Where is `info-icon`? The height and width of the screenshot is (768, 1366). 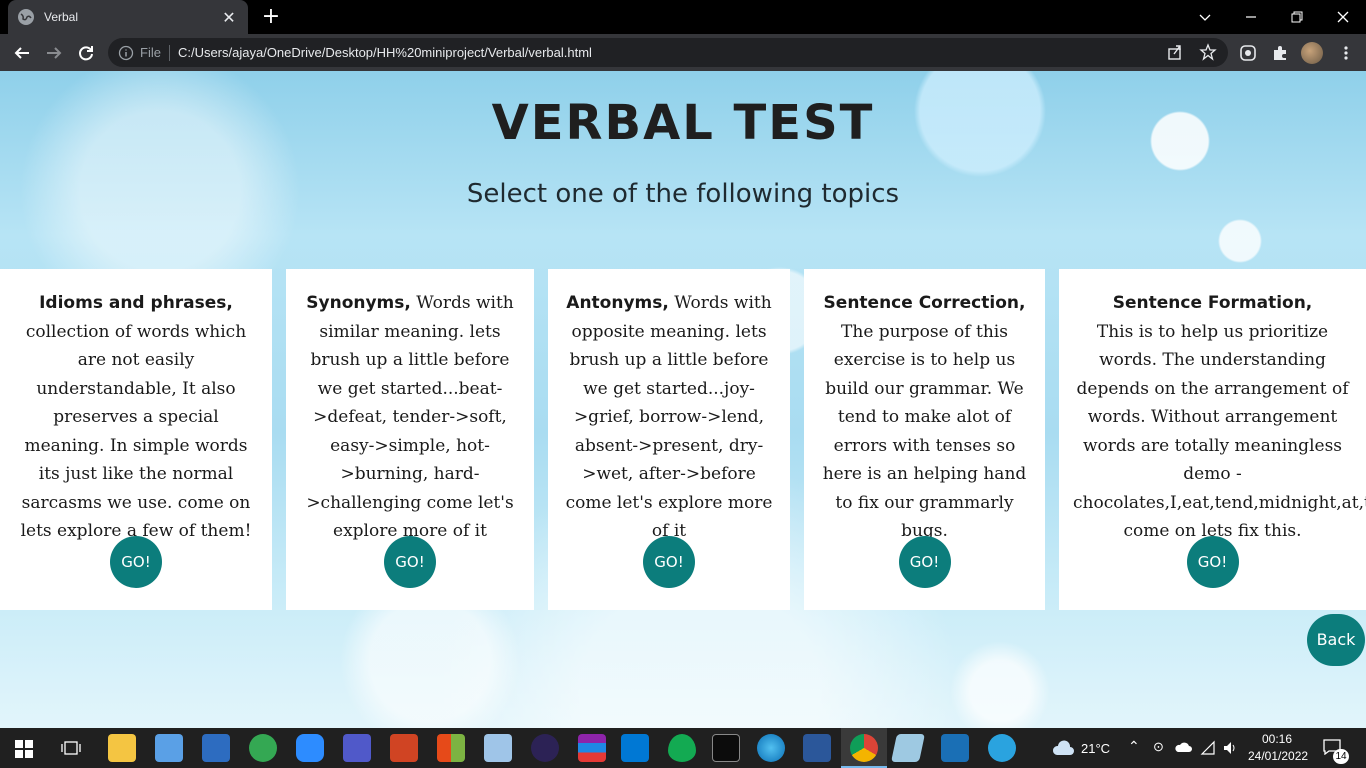
info-icon is located at coordinates (126, 53).